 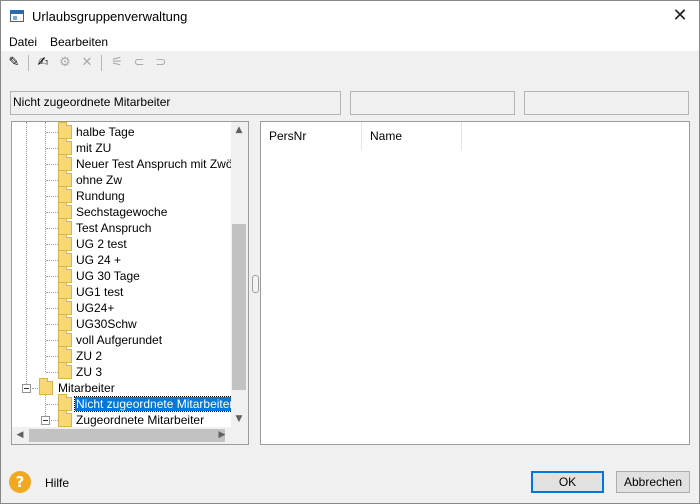 What do you see at coordinates (99, 260) in the screenshot?
I see `tree-node-label: UG 24 +` at bounding box center [99, 260].